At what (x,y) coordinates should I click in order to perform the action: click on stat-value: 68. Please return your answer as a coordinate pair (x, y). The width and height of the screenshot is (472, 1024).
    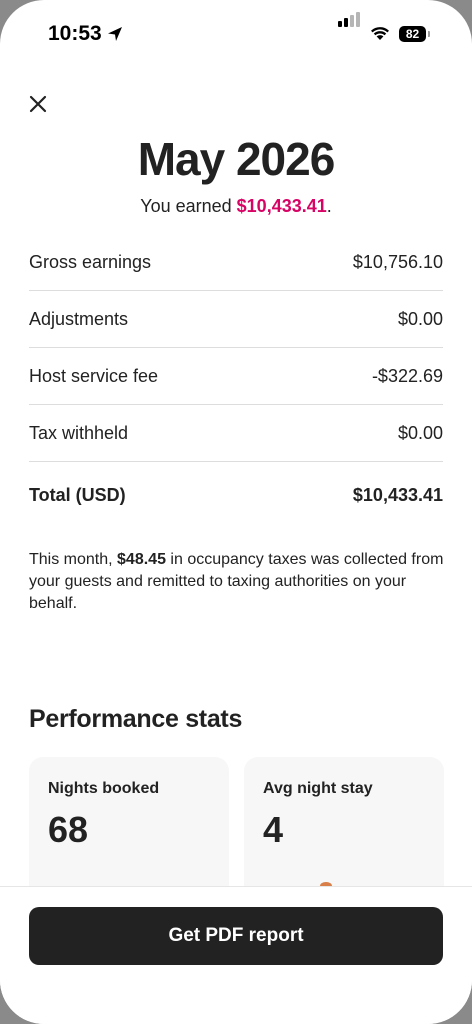
    Looking at the image, I should click on (68, 829).